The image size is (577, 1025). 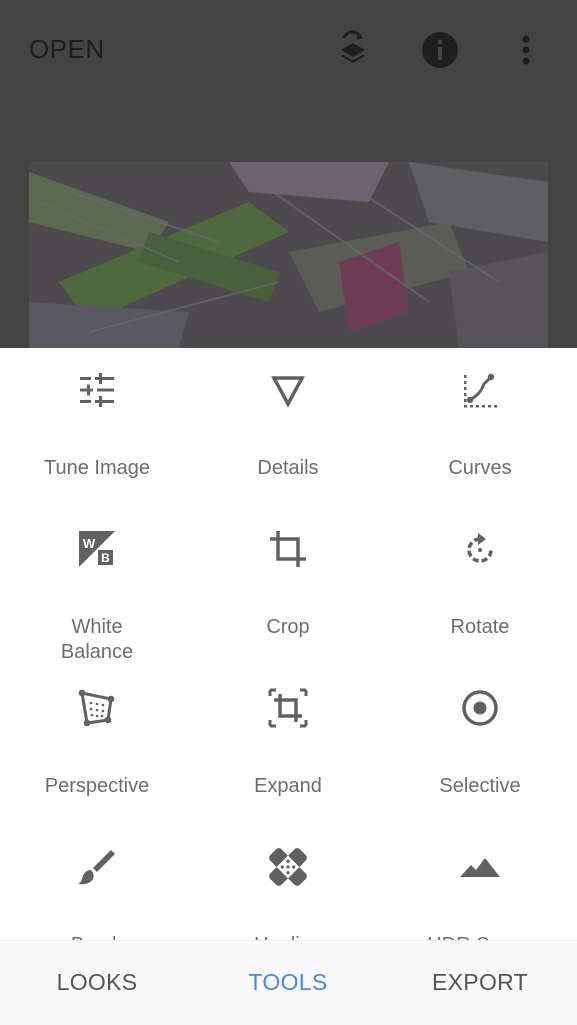 I want to click on tune-icon, so click(x=97, y=390).